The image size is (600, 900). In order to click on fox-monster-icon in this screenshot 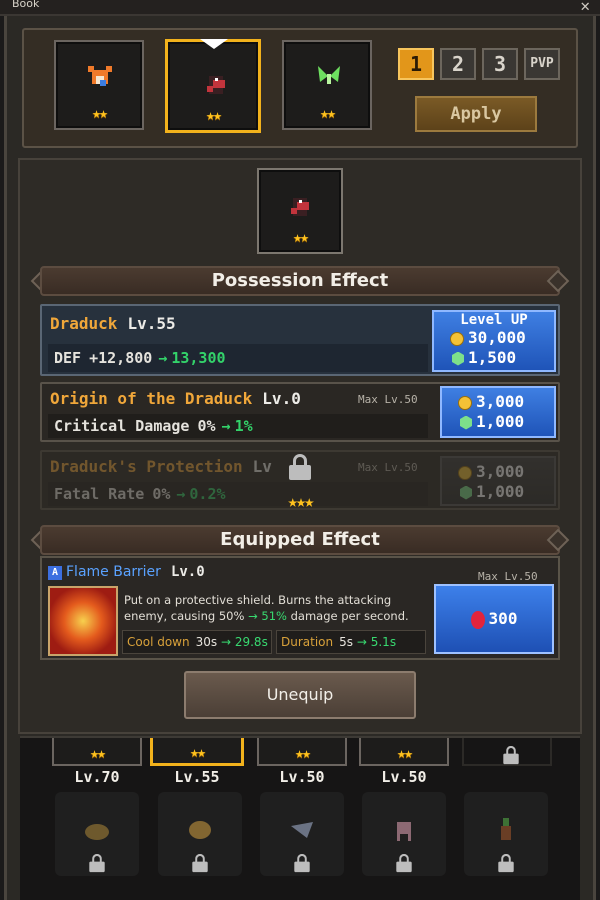, I will do `click(100, 76)`.